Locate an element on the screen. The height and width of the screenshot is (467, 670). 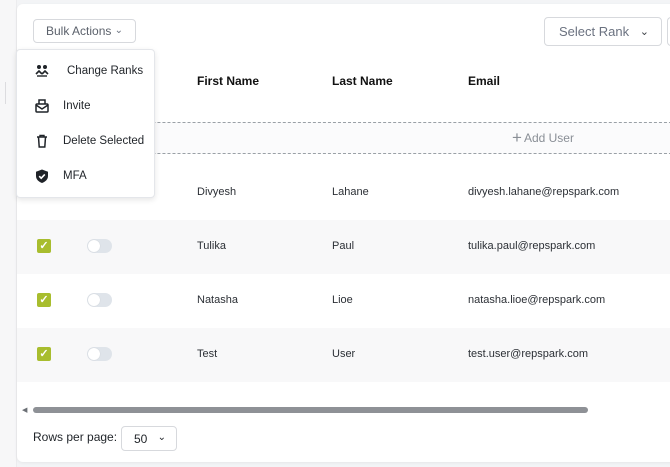
menu-item-invite: Invite is located at coordinates (85, 106).